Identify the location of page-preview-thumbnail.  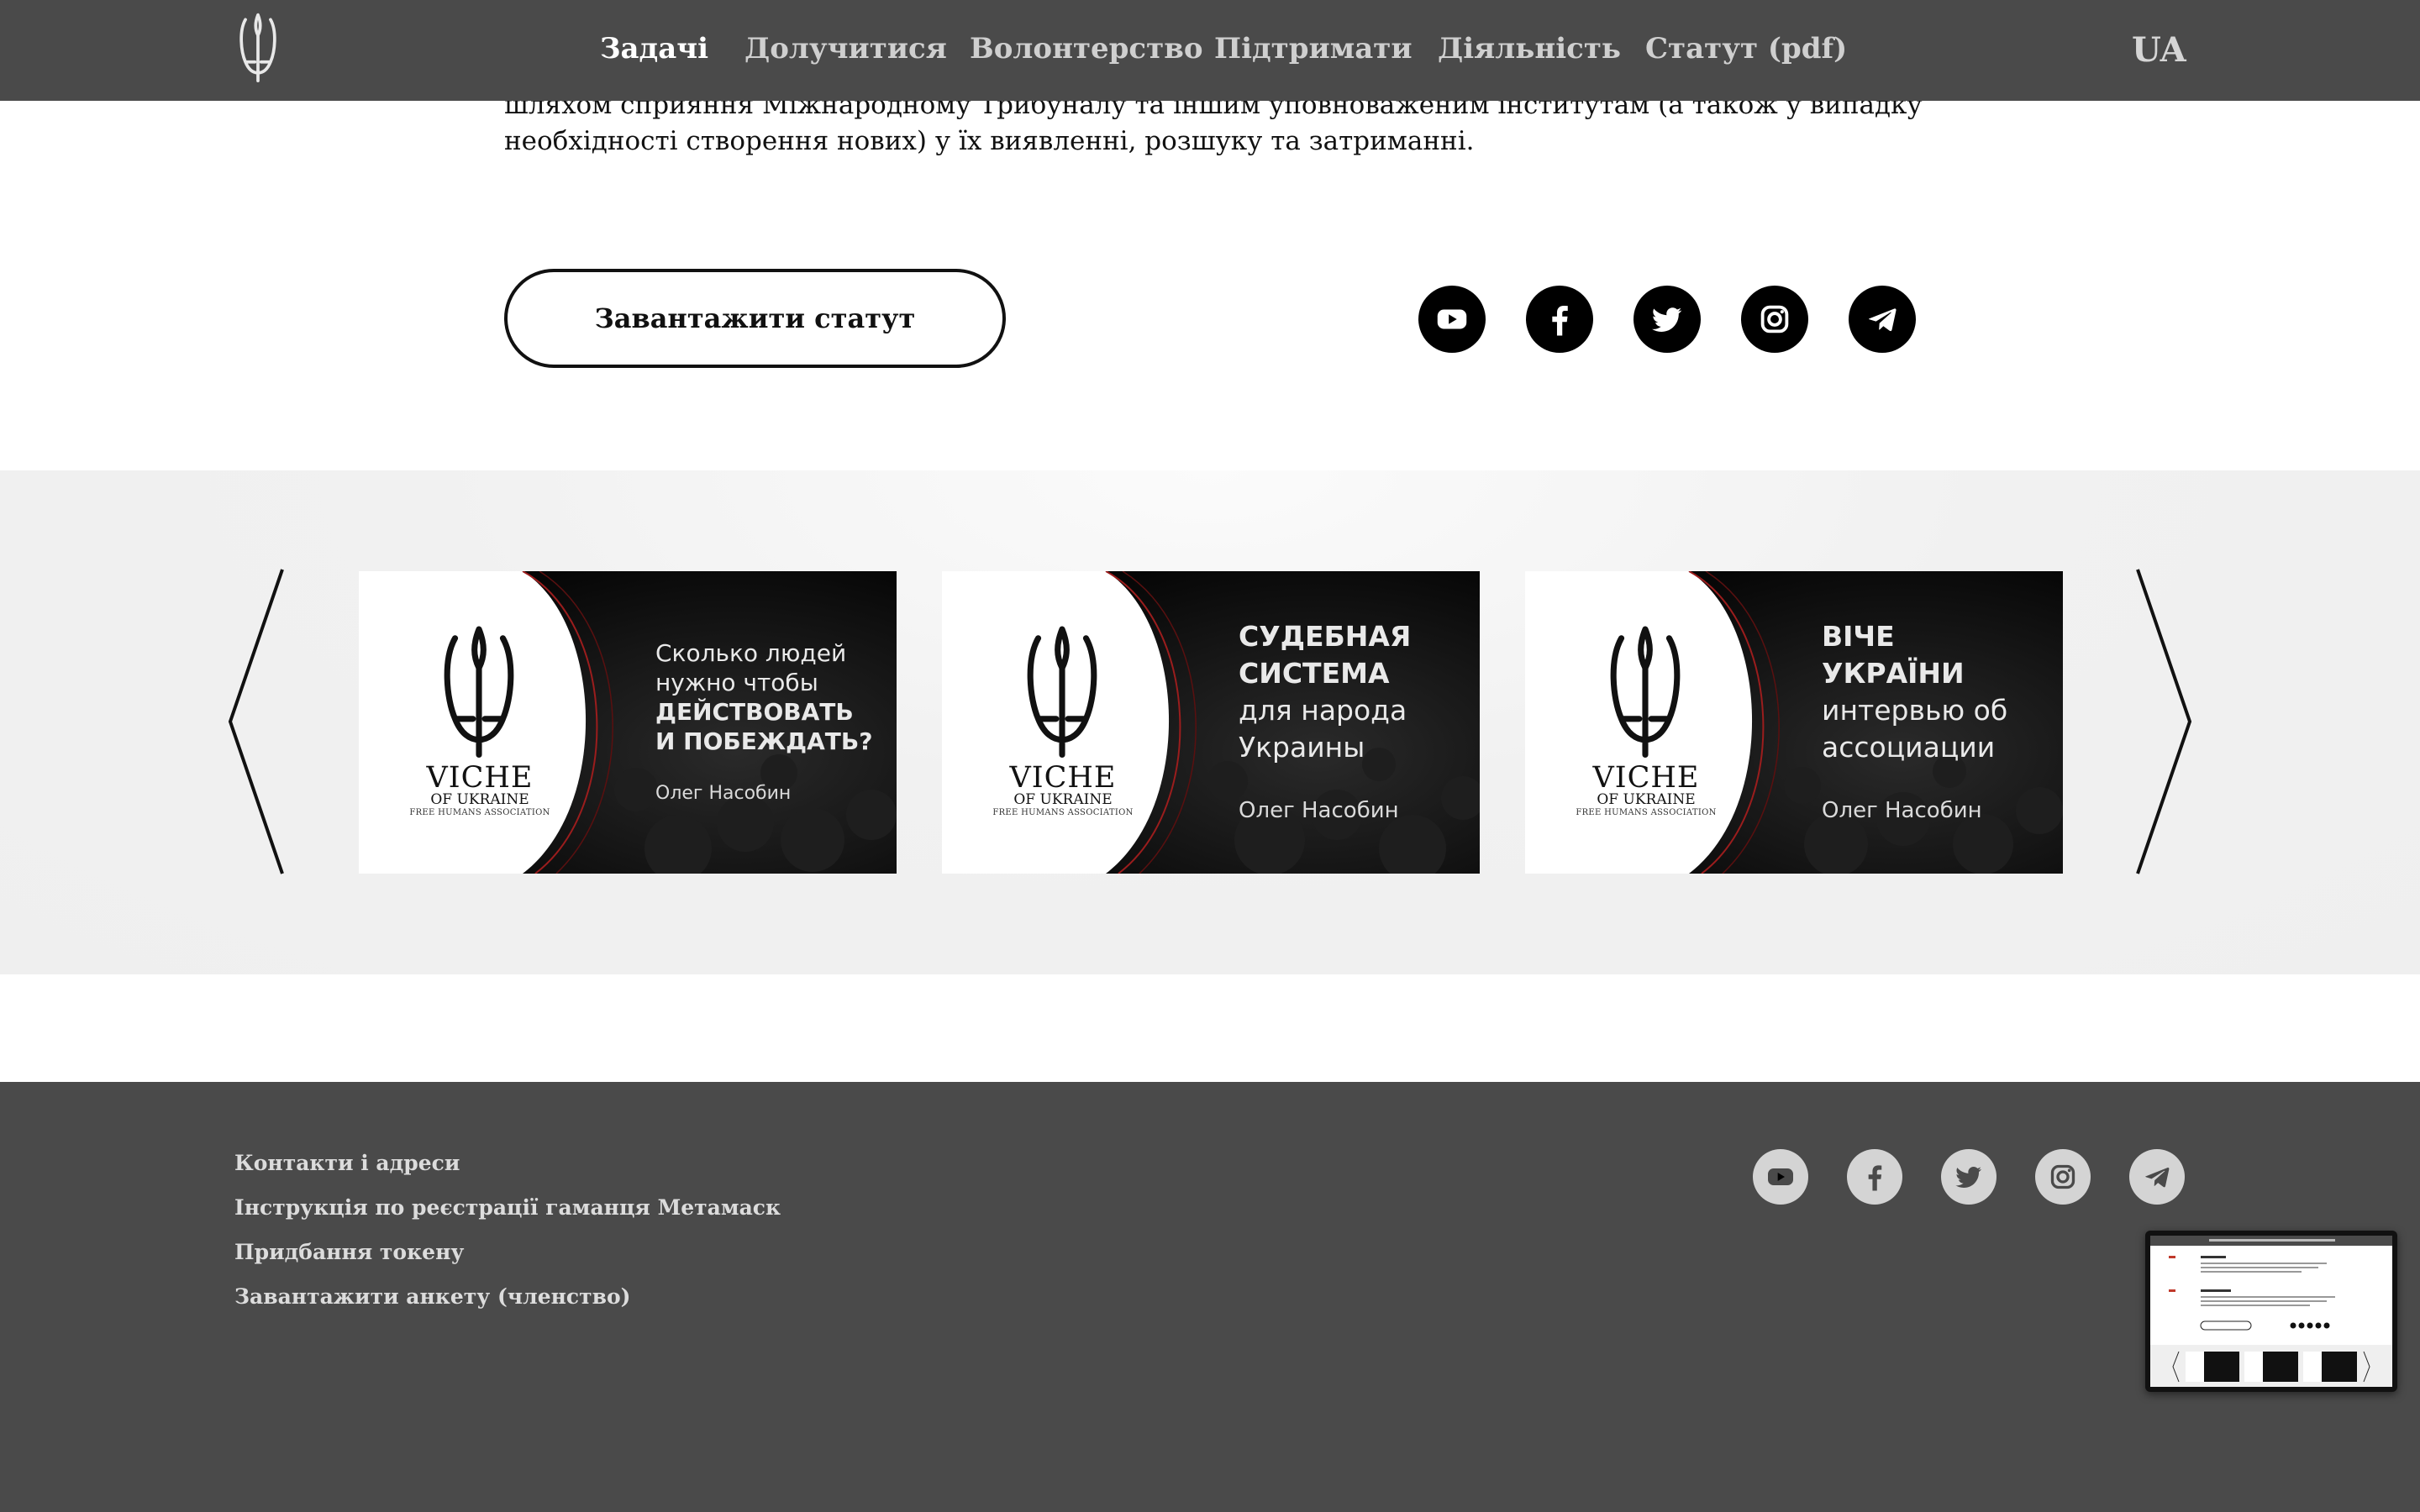
(2271, 1311).